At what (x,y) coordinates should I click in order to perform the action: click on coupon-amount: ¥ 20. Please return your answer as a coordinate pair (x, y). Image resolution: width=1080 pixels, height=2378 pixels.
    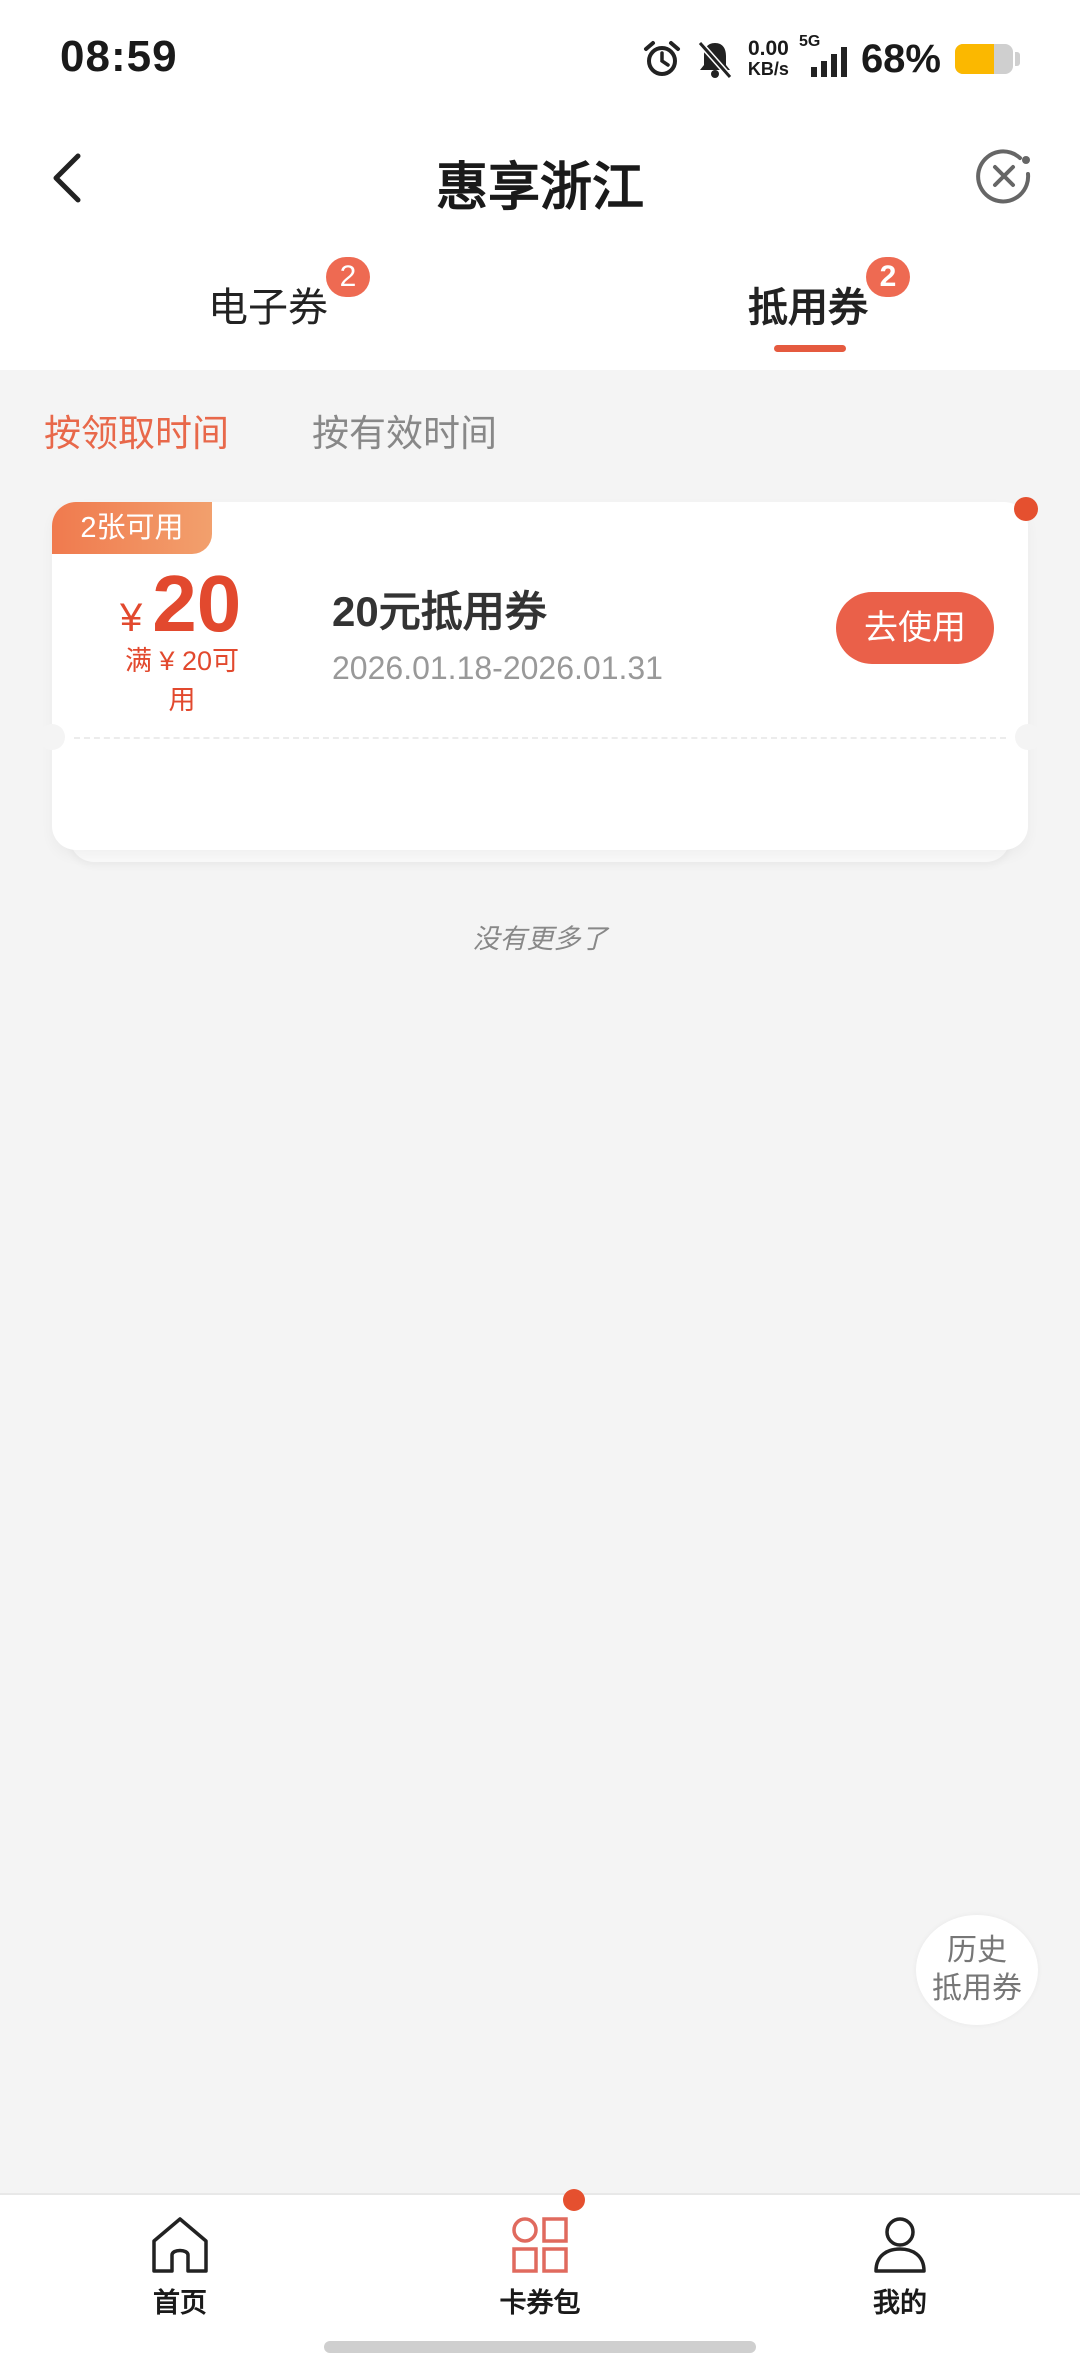
    Looking at the image, I should click on (180, 604).